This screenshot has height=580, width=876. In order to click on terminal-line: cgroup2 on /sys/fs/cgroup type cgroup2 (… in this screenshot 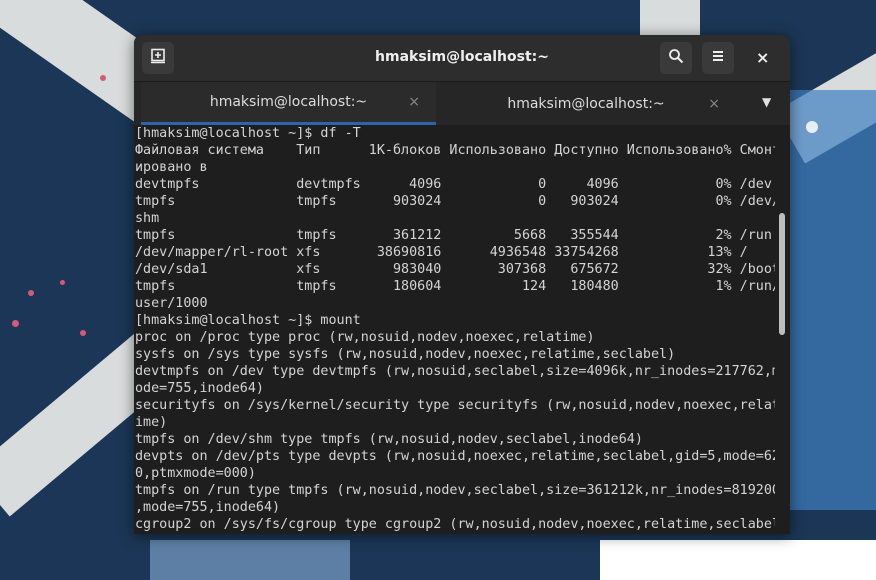, I will do `click(455, 524)`.